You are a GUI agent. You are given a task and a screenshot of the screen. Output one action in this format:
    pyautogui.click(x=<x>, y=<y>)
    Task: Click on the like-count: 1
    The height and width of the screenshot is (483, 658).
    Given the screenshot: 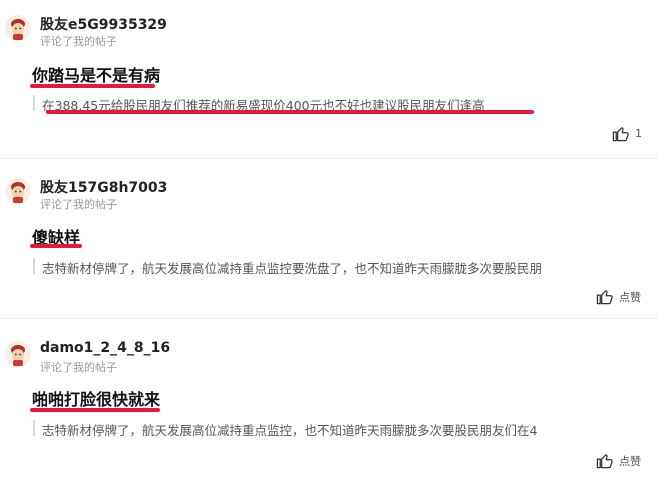 What is the action you would take?
    pyautogui.click(x=638, y=133)
    